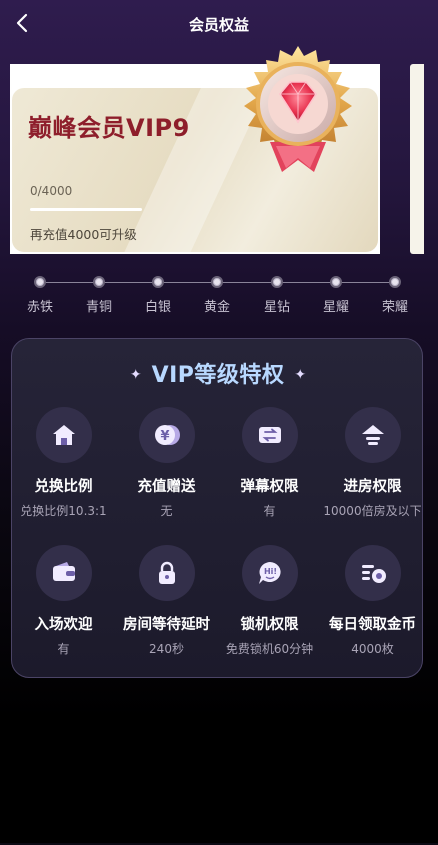  Describe the element at coordinates (158, 294) in the screenshot. I see `level-item: 白银` at that location.